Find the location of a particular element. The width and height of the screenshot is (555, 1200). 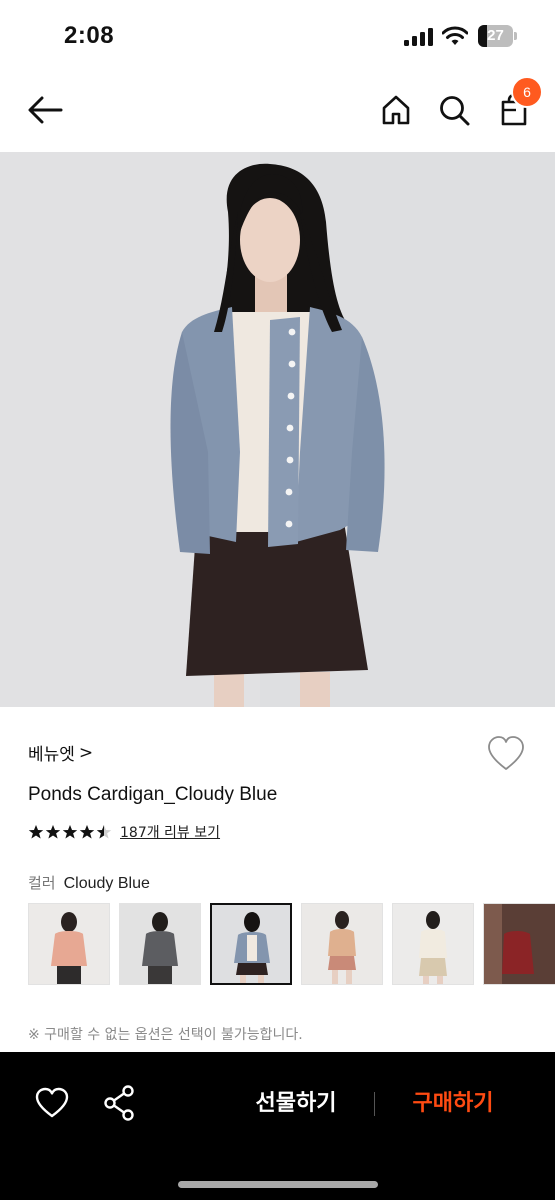

status-bar: 2:08 27 is located at coordinates (277, 35).